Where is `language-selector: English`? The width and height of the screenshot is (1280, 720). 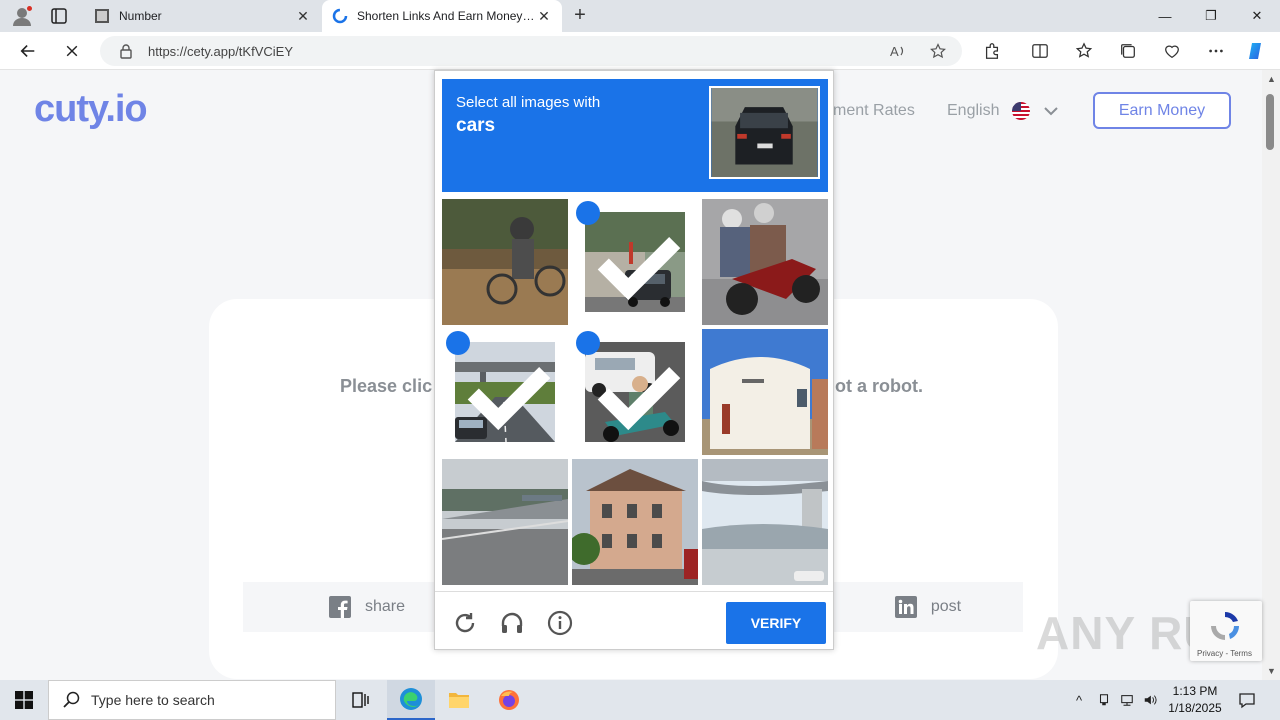 language-selector: English is located at coordinates (973, 111).